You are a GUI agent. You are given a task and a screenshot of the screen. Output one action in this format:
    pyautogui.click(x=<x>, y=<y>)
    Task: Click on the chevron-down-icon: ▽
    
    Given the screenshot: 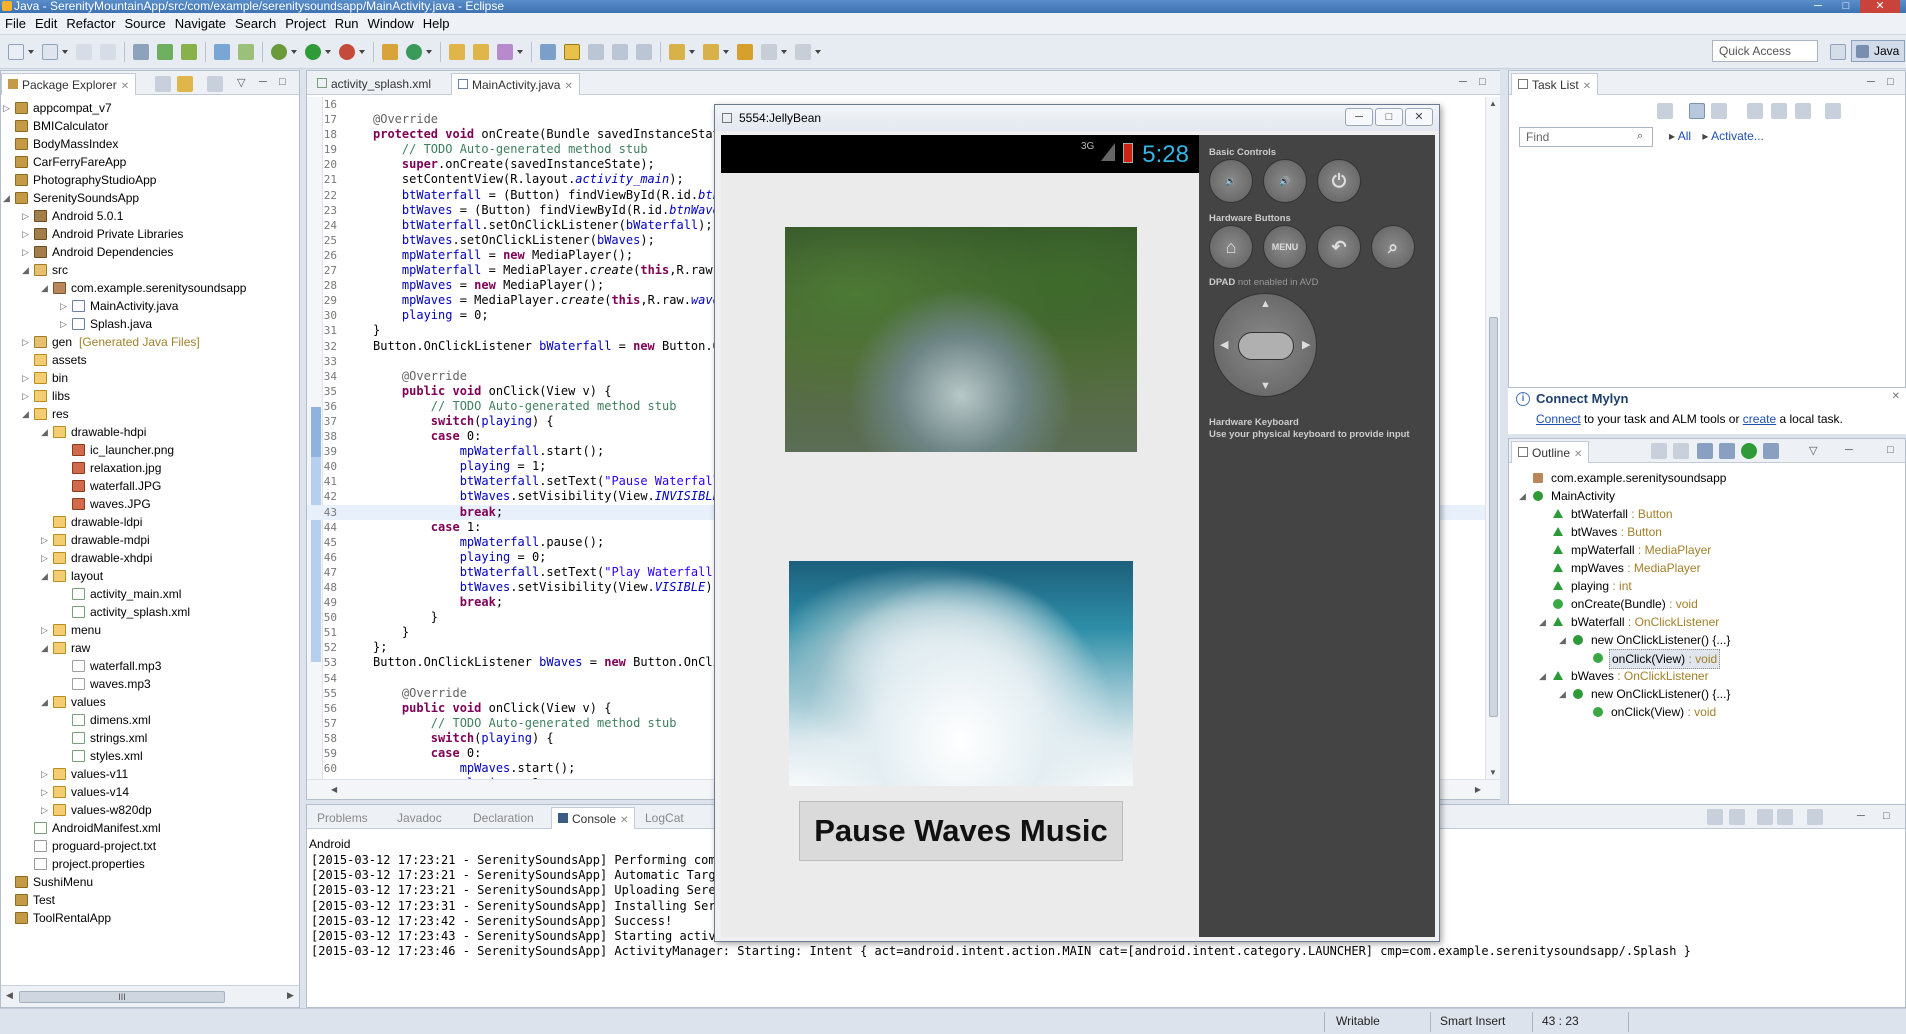 What is the action you would take?
    pyautogui.click(x=241, y=82)
    